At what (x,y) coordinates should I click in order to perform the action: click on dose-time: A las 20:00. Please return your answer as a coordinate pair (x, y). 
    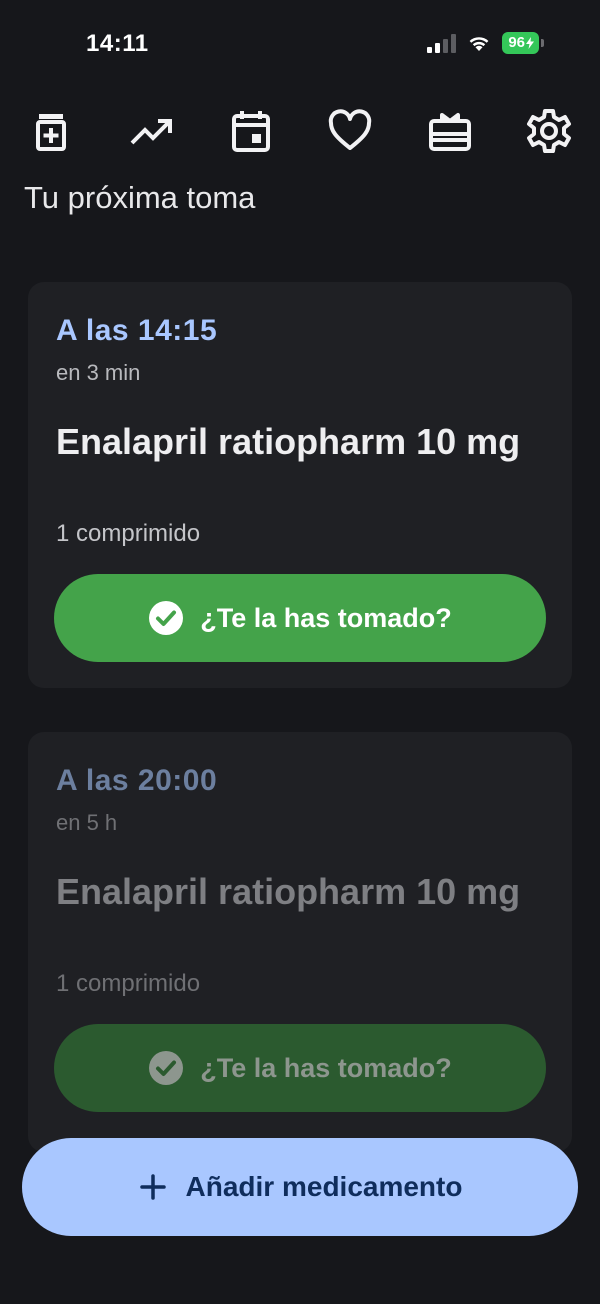
    Looking at the image, I should click on (137, 780).